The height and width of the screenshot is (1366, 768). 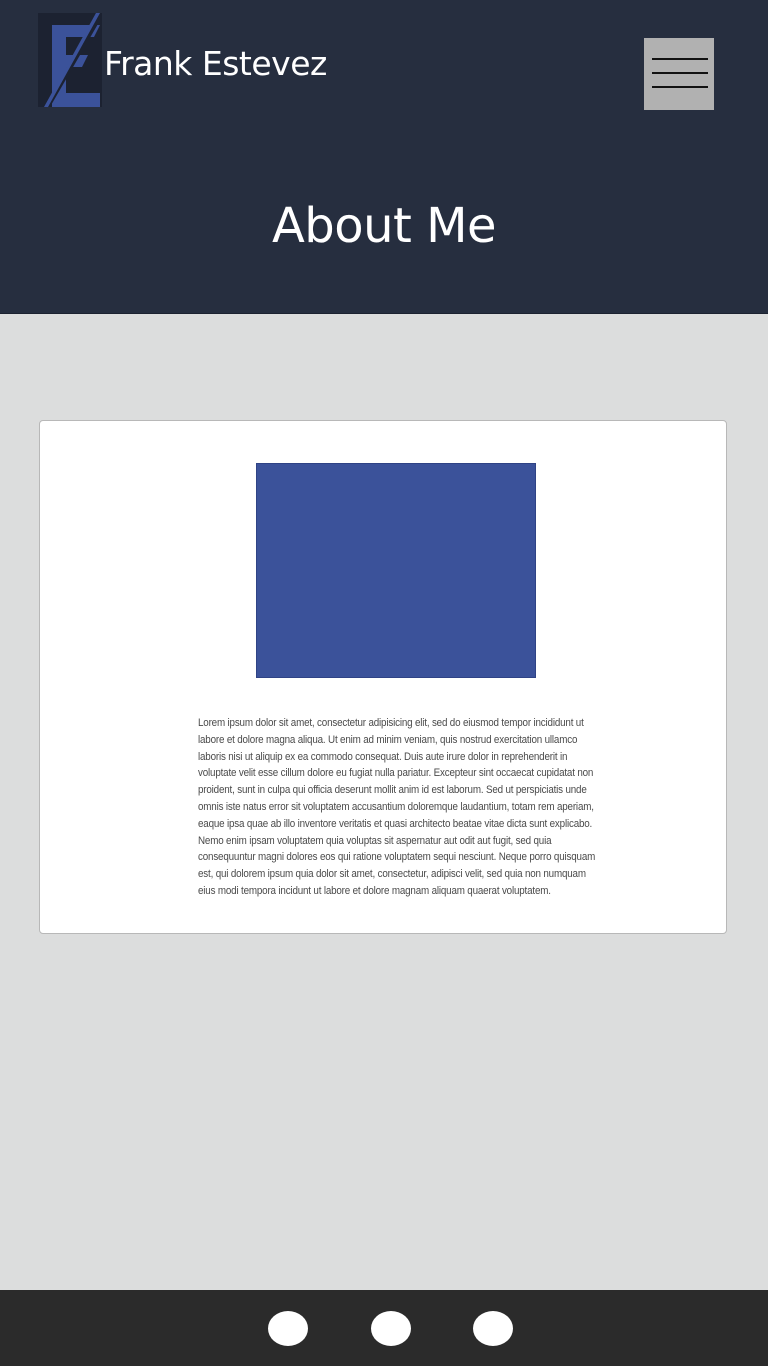 I want to click on hamburger-menu-button, so click(x=679, y=74).